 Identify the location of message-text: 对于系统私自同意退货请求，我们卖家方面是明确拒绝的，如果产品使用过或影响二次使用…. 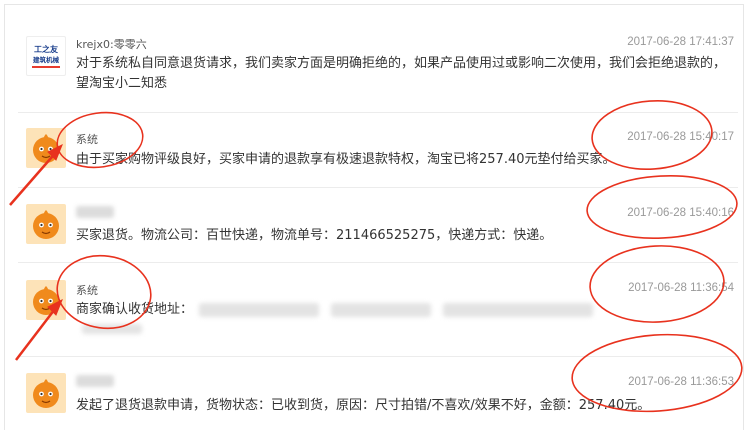
(401, 73).